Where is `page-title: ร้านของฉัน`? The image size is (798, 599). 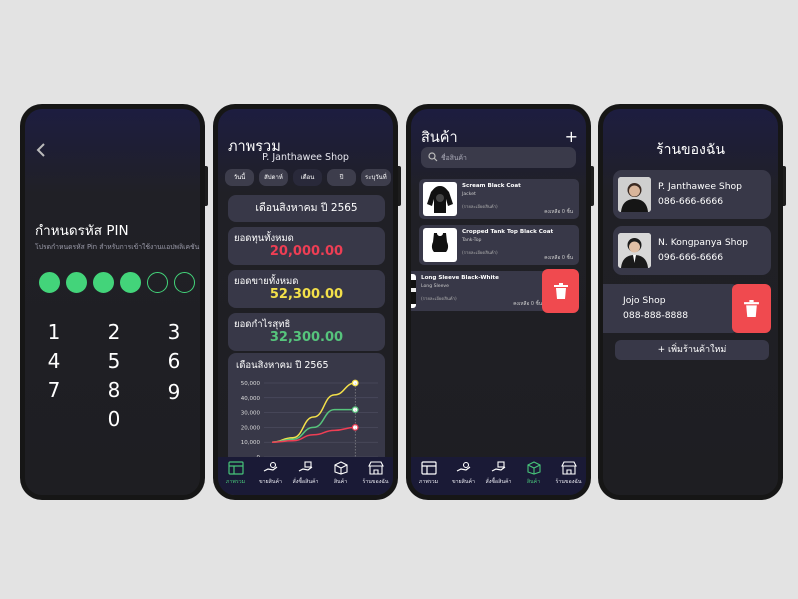
page-title: ร้านของฉัน is located at coordinates (690, 150).